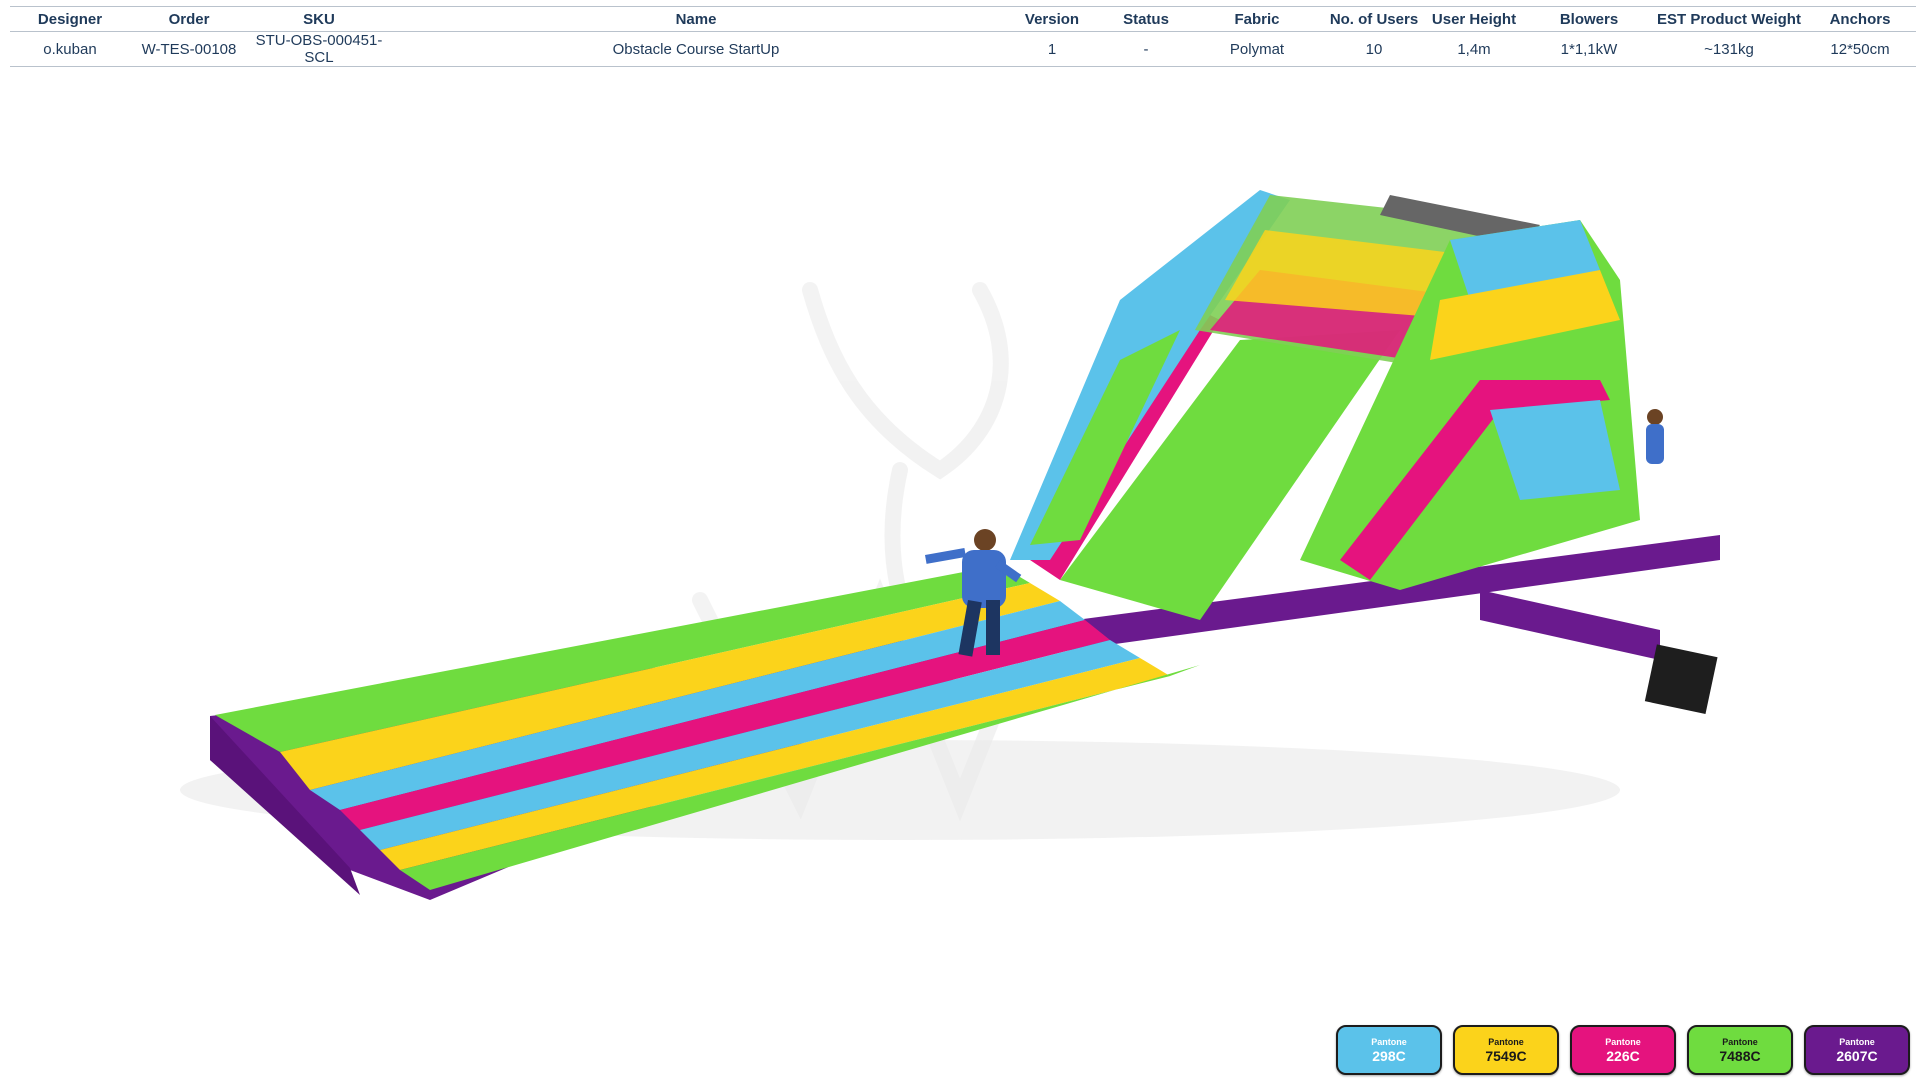 The image size is (1920, 1080). What do you see at coordinates (1729, 19) in the screenshot?
I see `header-weight: EST Product Weight` at bounding box center [1729, 19].